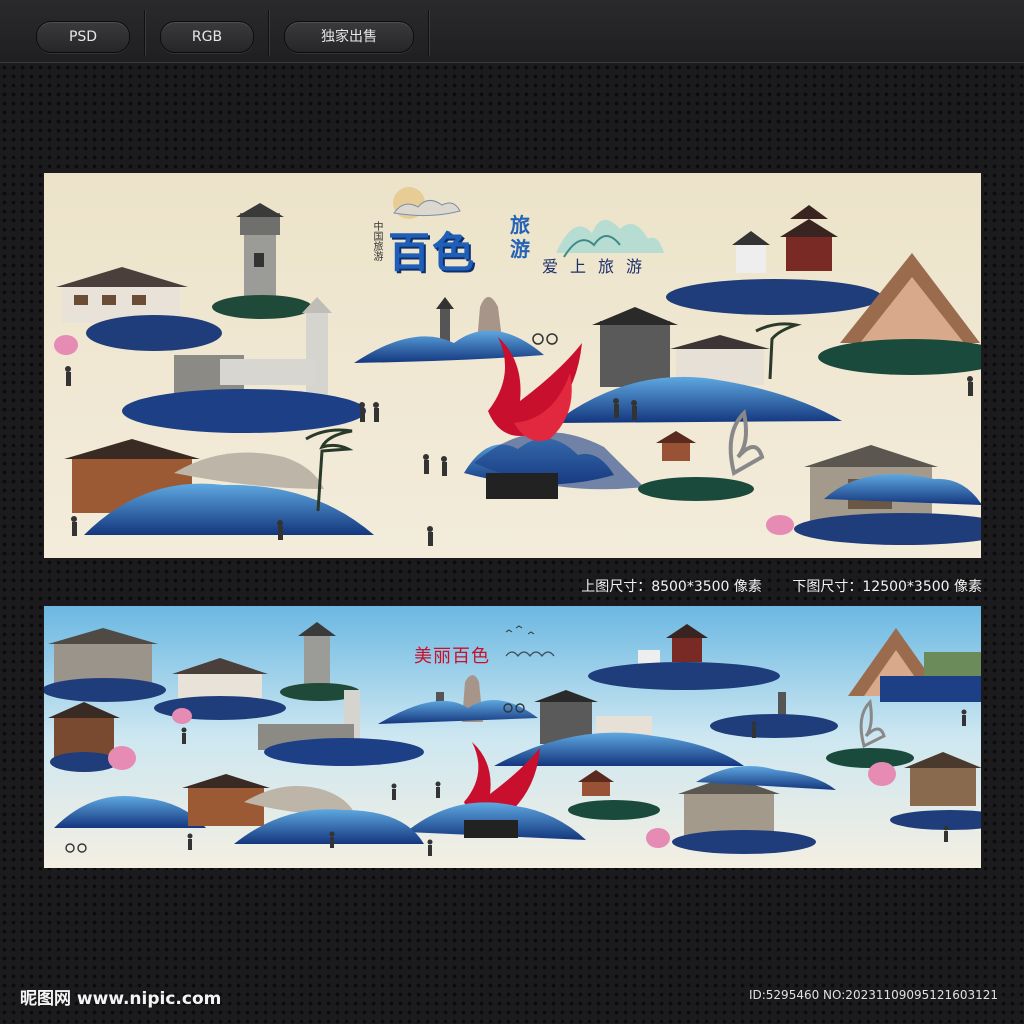 This screenshot has width=1024, height=1024. Describe the element at coordinates (520, 237) in the screenshot. I see `banner-side-text: 旅游` at that location.